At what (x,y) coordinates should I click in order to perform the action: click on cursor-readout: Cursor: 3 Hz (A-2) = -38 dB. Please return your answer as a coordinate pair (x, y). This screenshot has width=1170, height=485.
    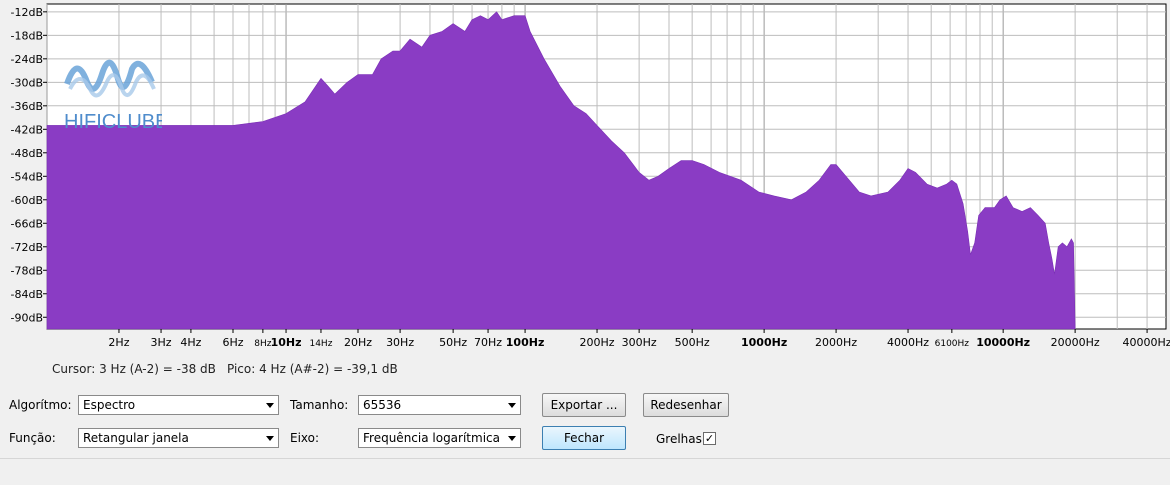
    Looking at the image, I should click on (134, 369).